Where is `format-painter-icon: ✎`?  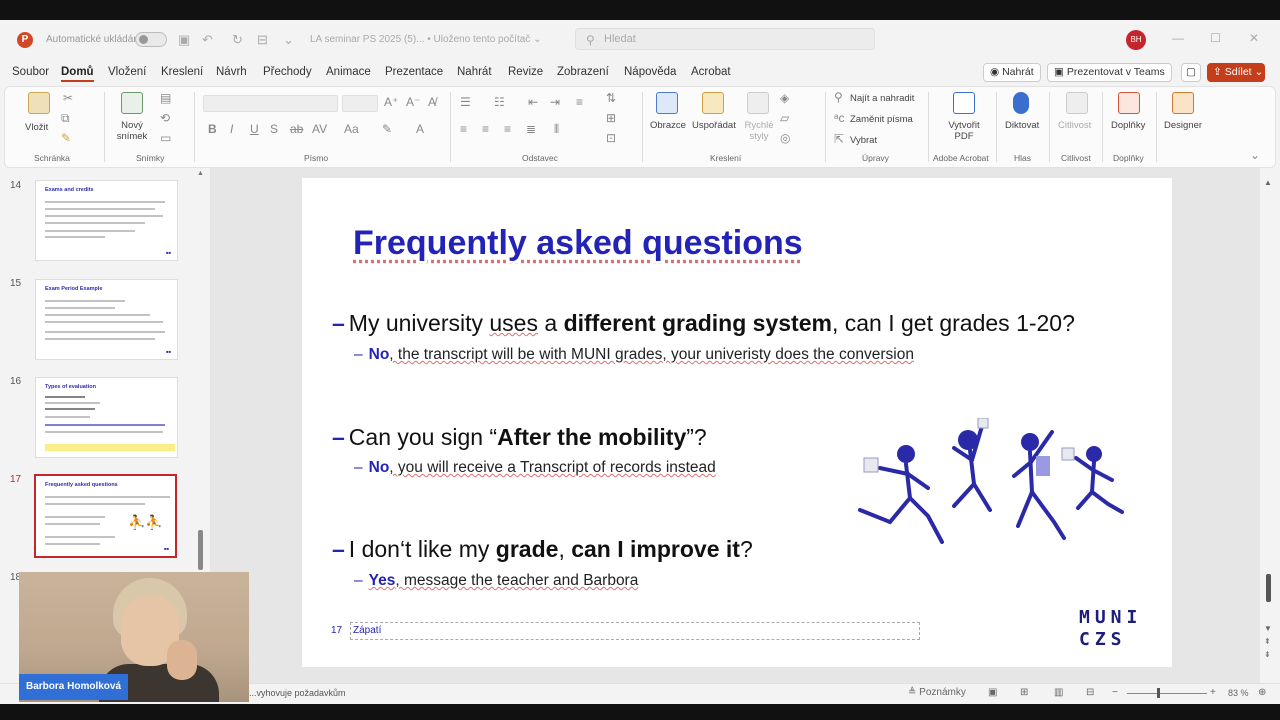 format-painter-icon: ✎ is located at coordinates (66, 138).